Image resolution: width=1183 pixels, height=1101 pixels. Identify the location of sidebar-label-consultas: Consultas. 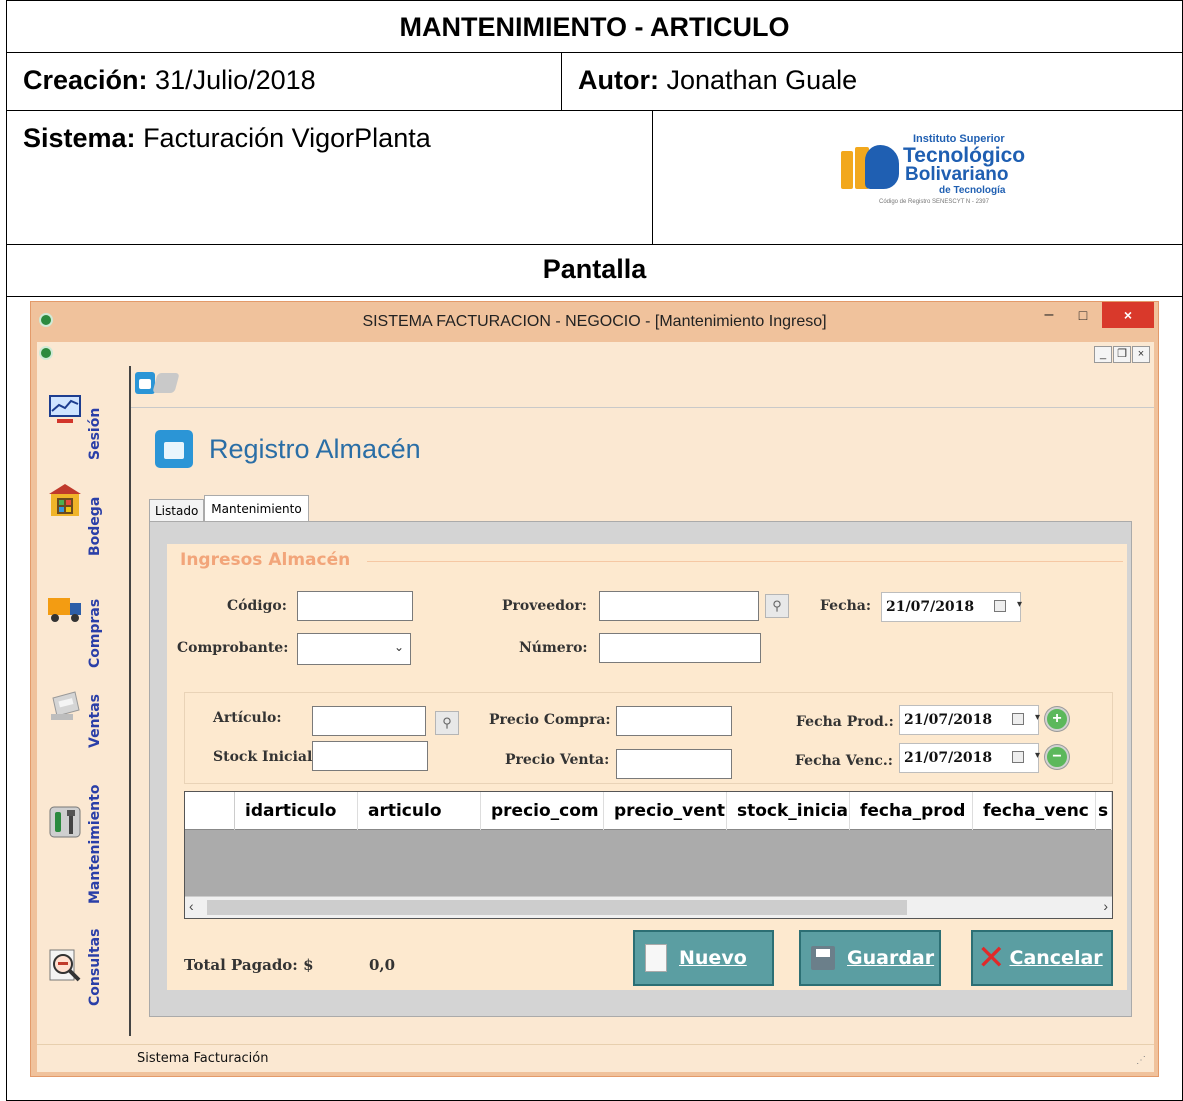
(95, 967).